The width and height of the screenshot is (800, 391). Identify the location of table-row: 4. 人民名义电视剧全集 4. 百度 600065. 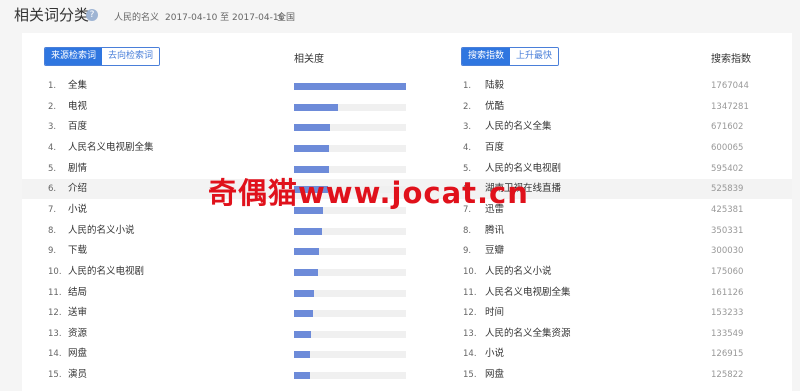
(407, 148).